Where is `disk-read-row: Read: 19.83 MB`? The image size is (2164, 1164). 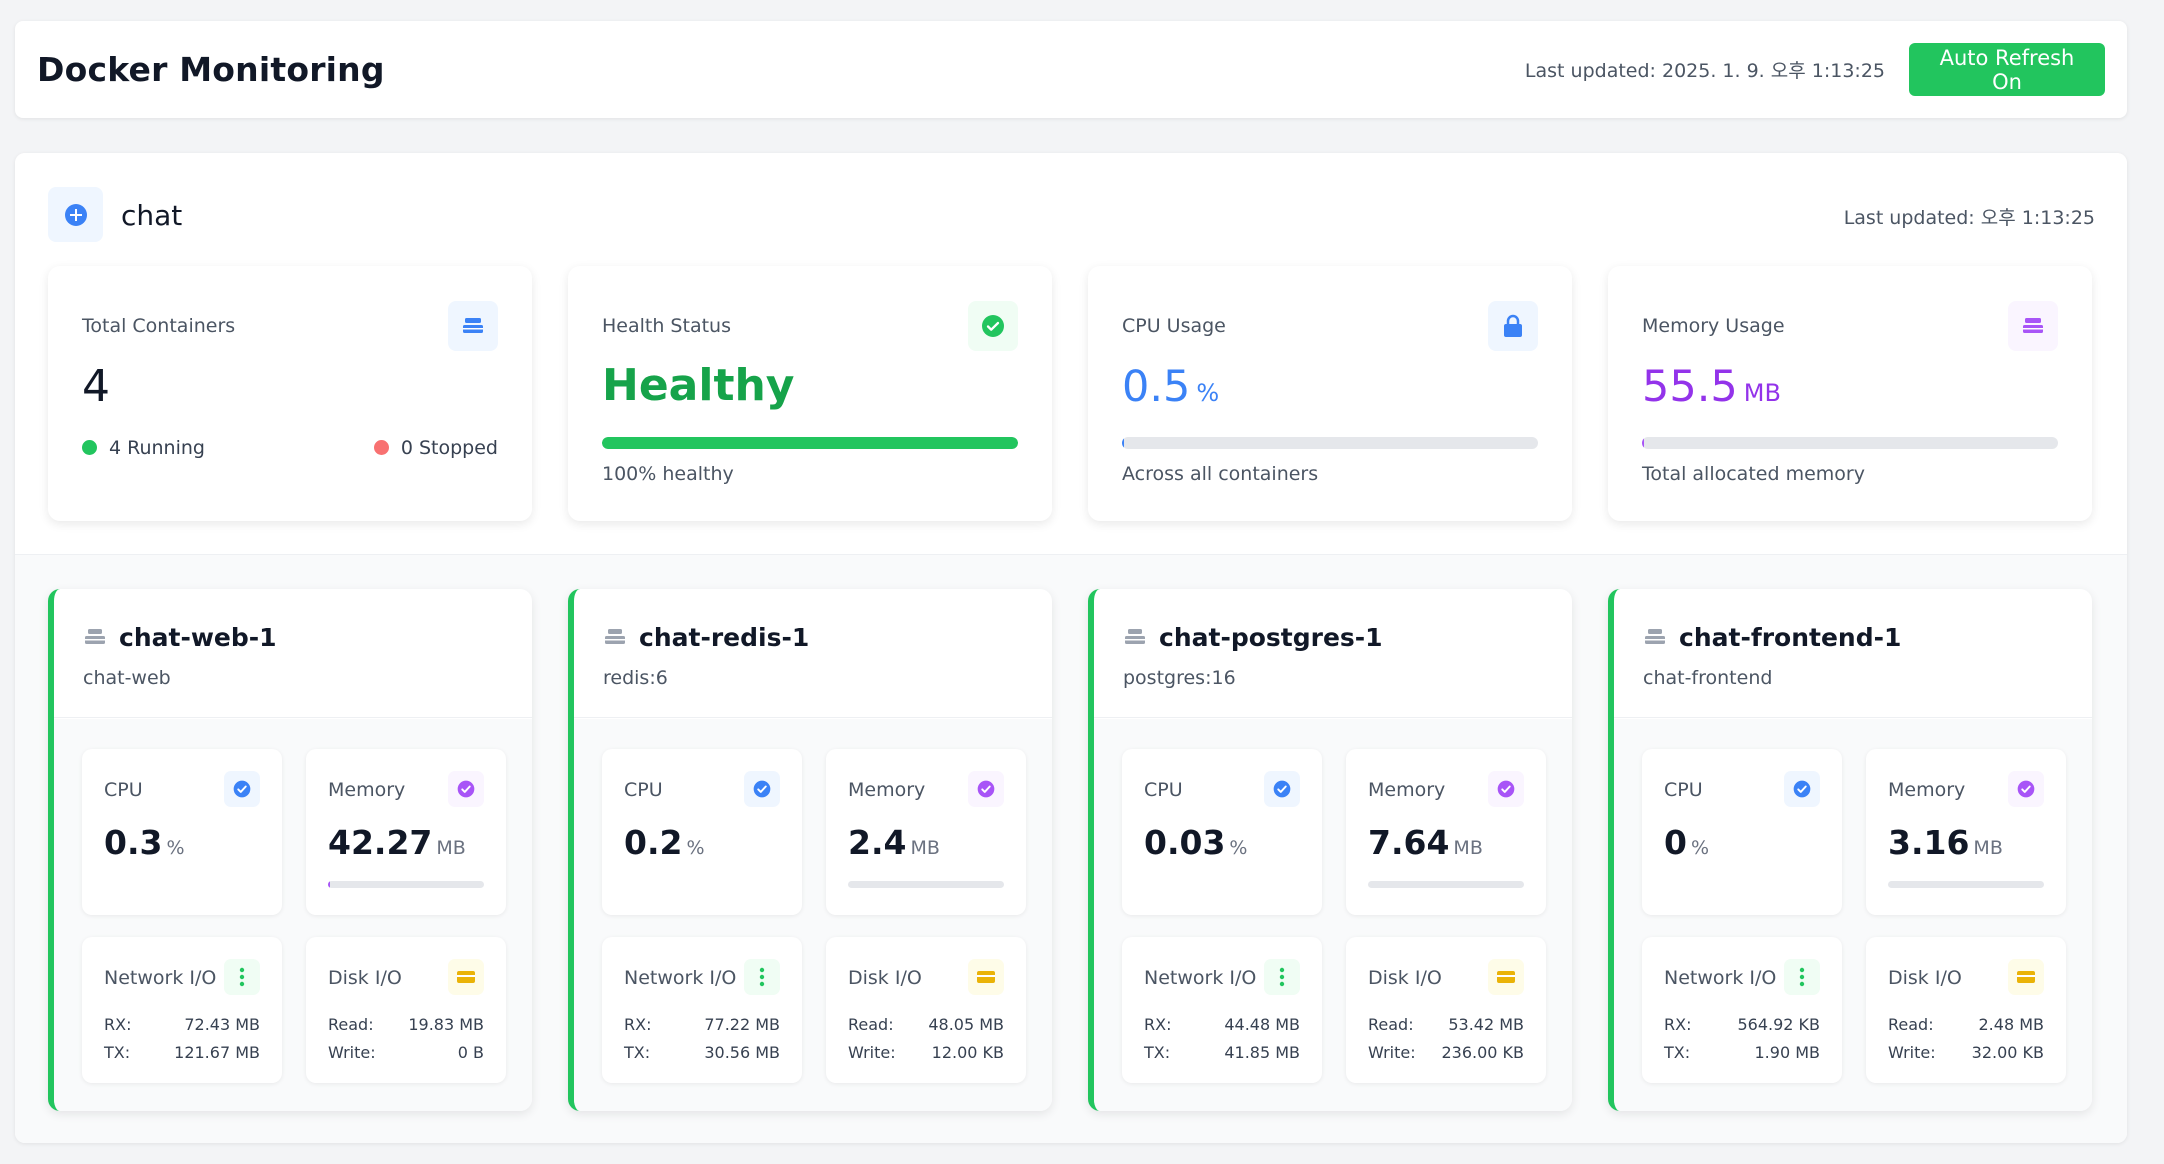
disk-read-row: Read: 19.83 MB is located at coordinates (406, 1024).